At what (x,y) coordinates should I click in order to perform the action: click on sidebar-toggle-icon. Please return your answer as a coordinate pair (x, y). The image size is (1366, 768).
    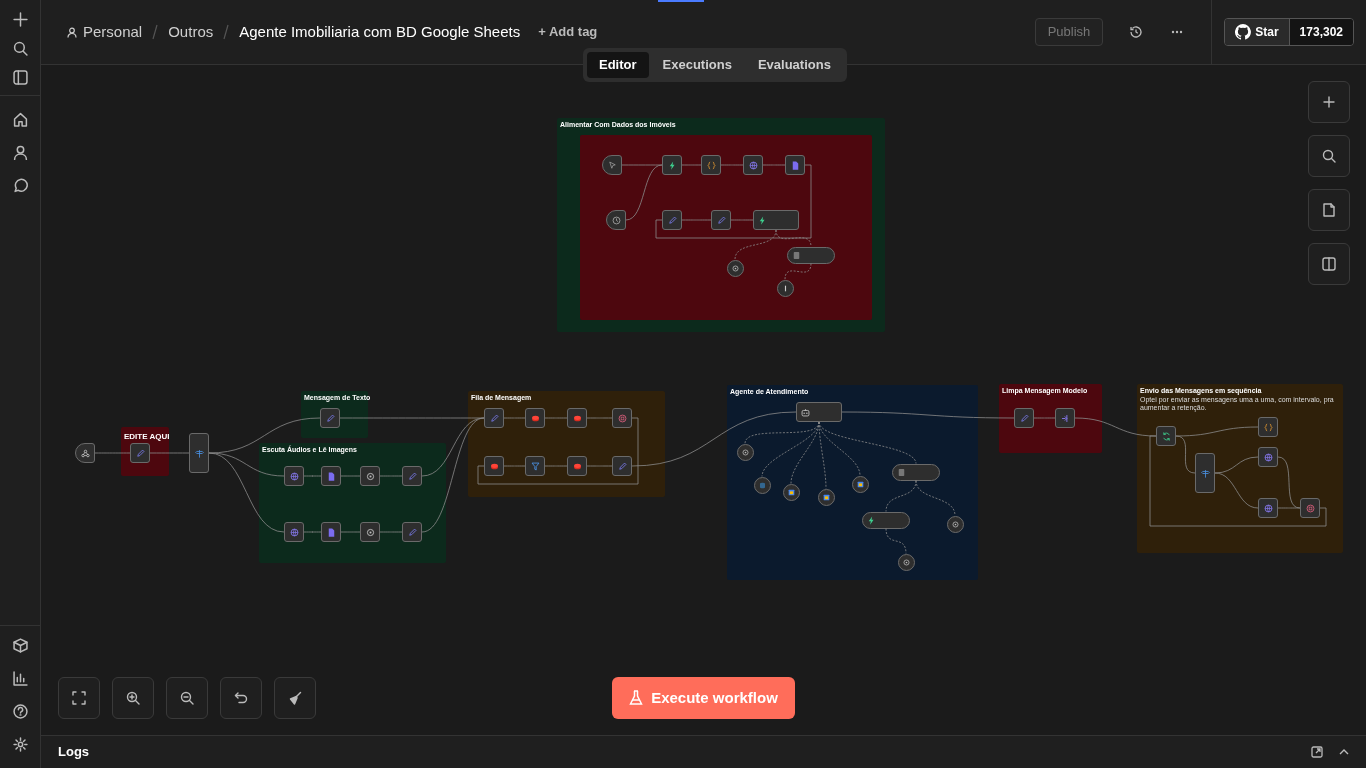
    Looking at the image, I should click on (20, 77).